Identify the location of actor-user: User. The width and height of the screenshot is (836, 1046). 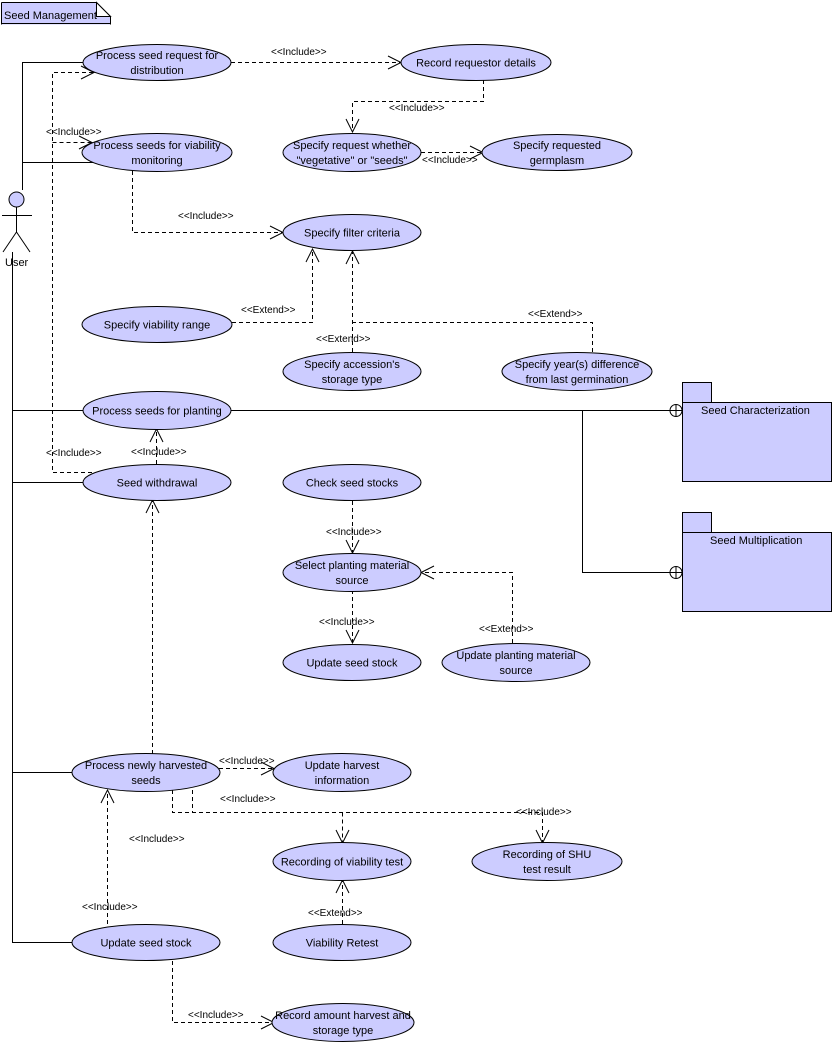
(17, 230).